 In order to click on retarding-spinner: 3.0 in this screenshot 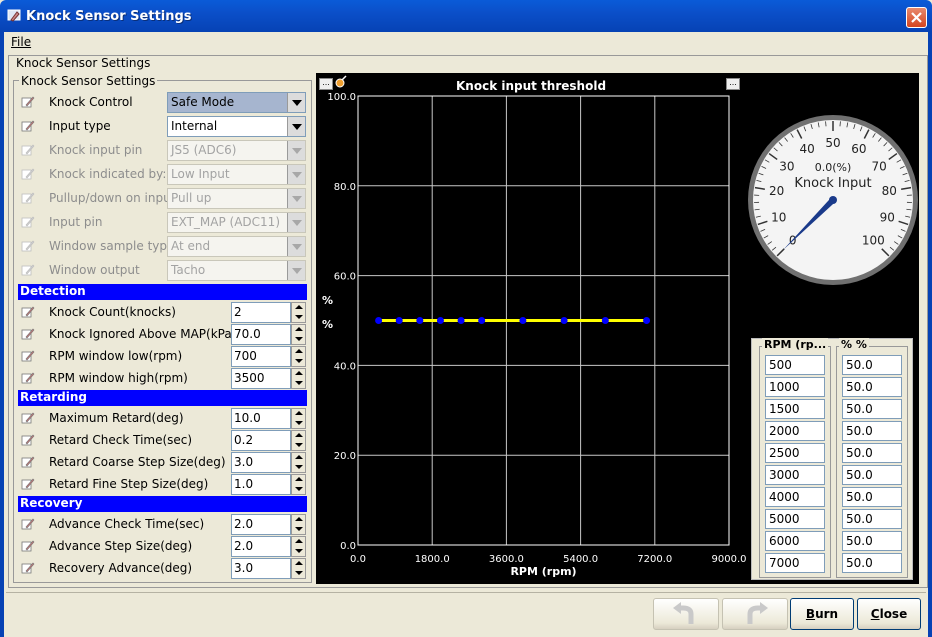, I will do `click(268, 462)`.